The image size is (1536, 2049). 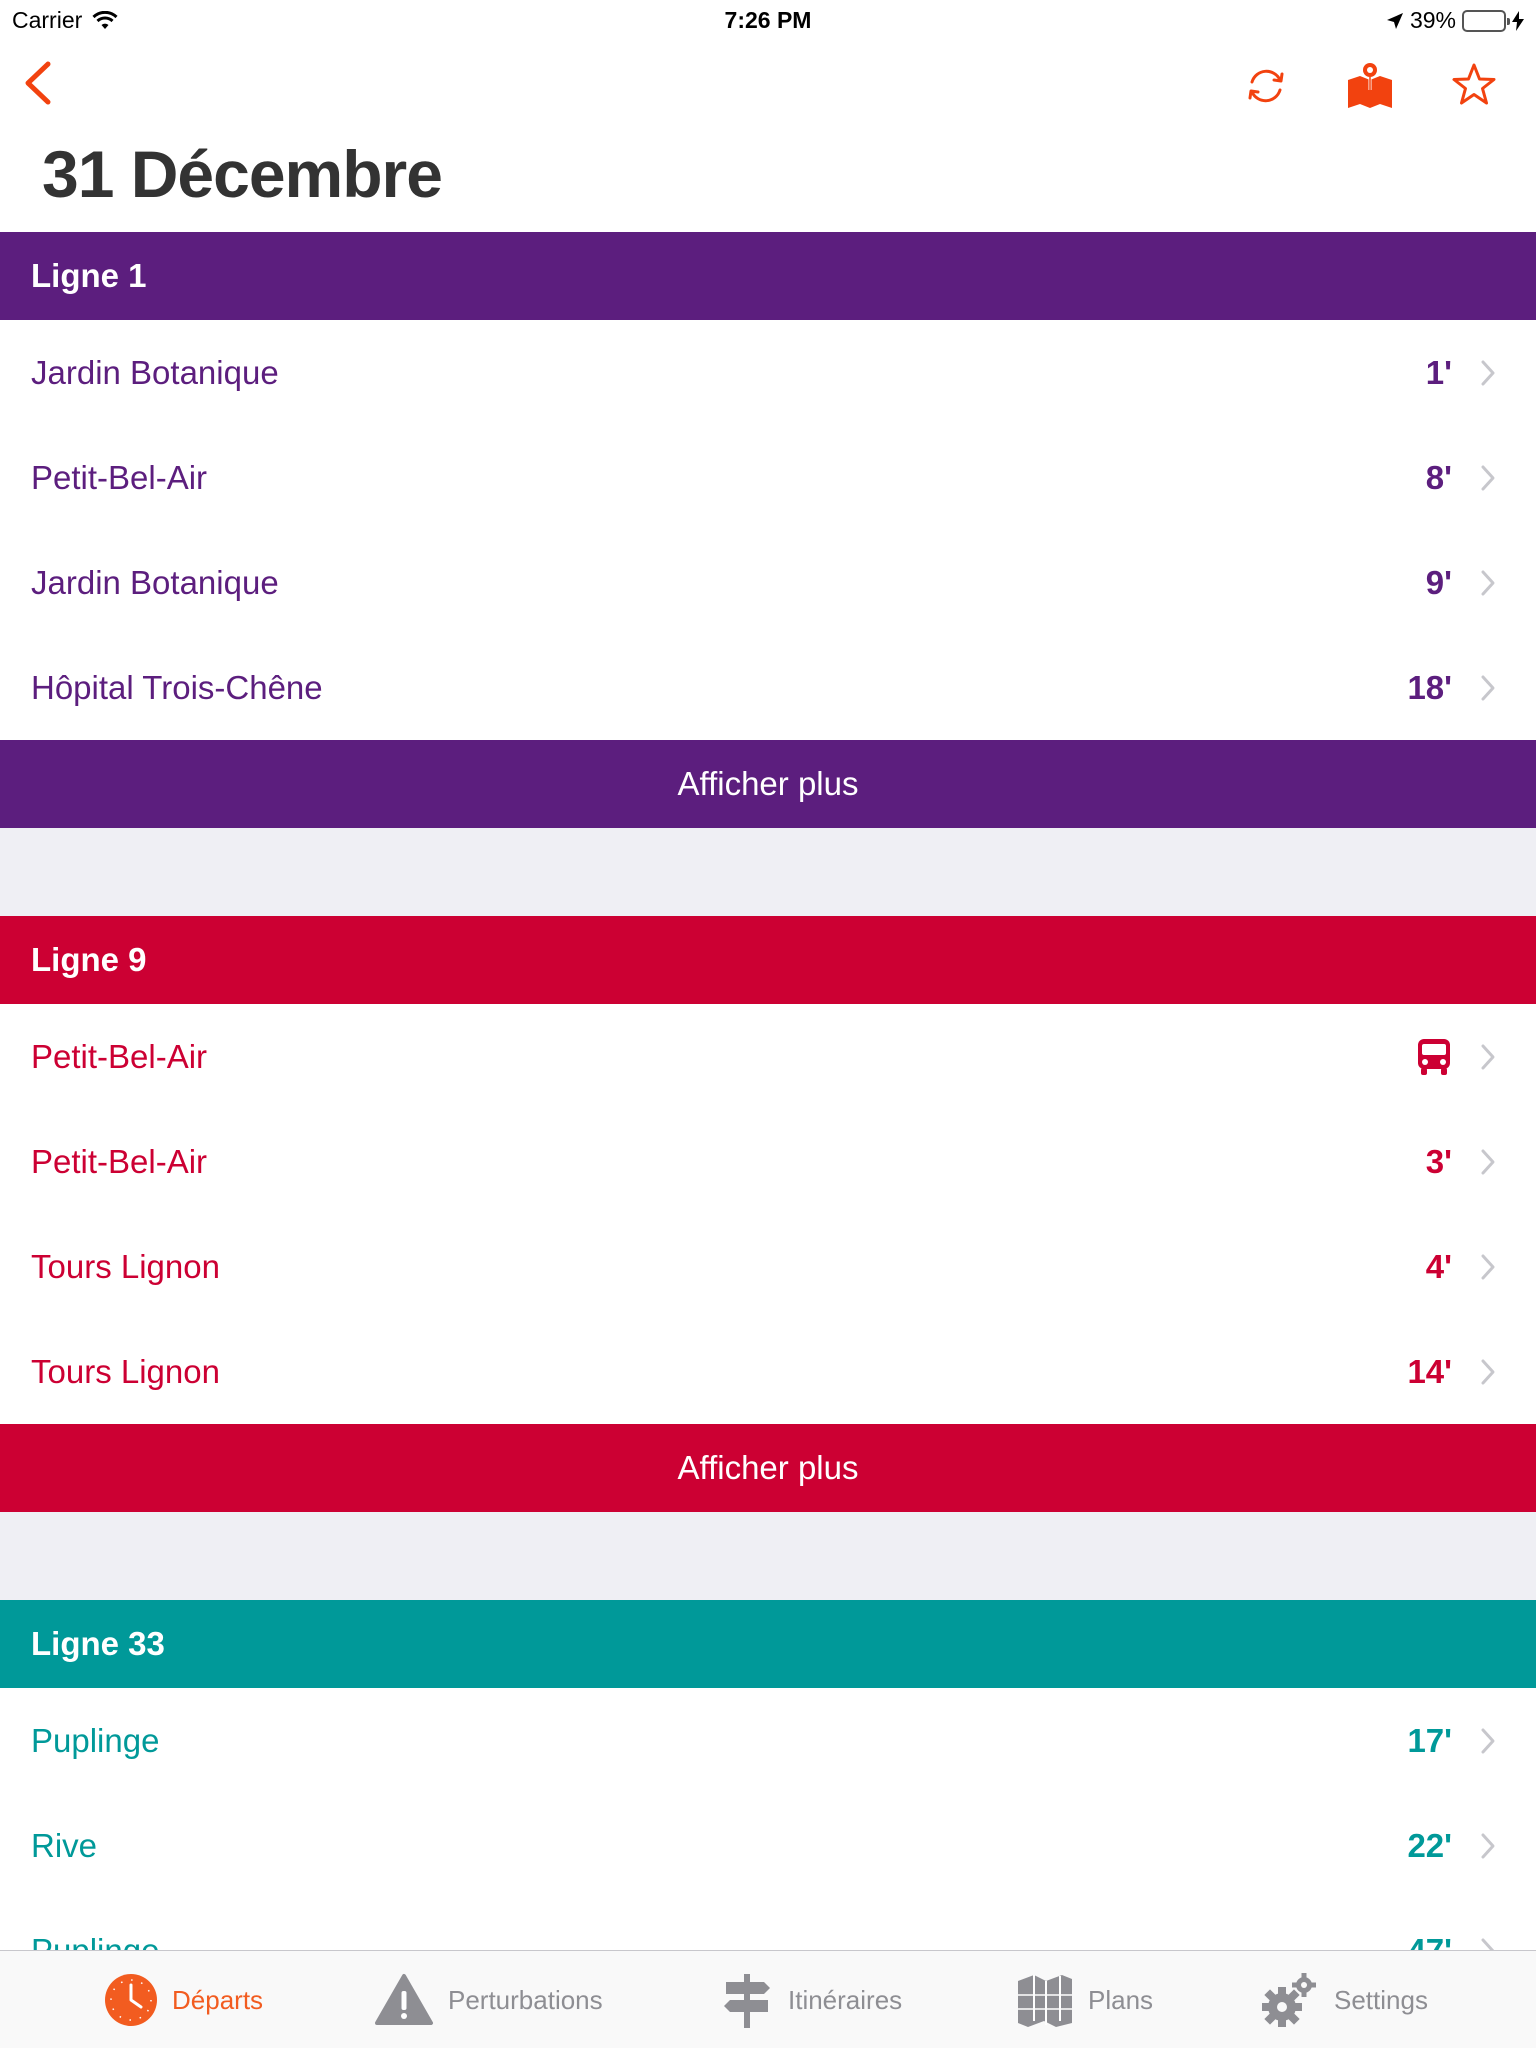 I want to click on clock-icon, so click(x=131, y=2000).